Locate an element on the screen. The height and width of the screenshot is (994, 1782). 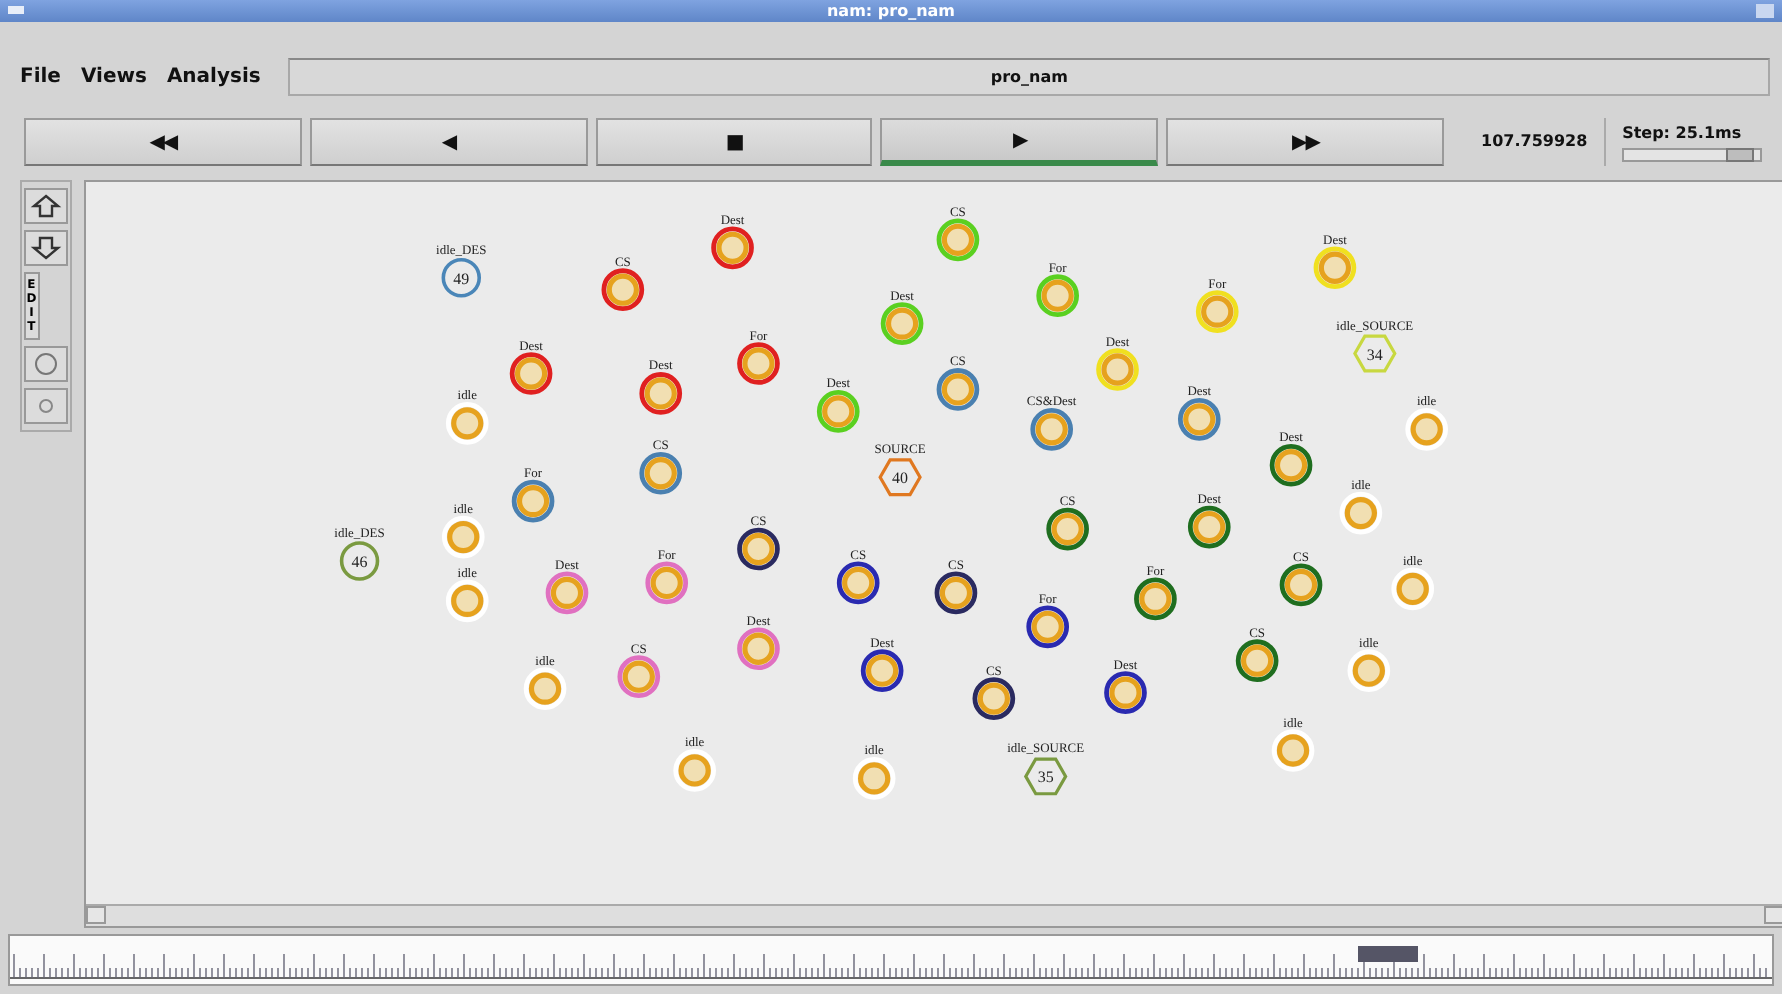
fast-forward-button: ▶▶ is located at coordinates (1305, 142).